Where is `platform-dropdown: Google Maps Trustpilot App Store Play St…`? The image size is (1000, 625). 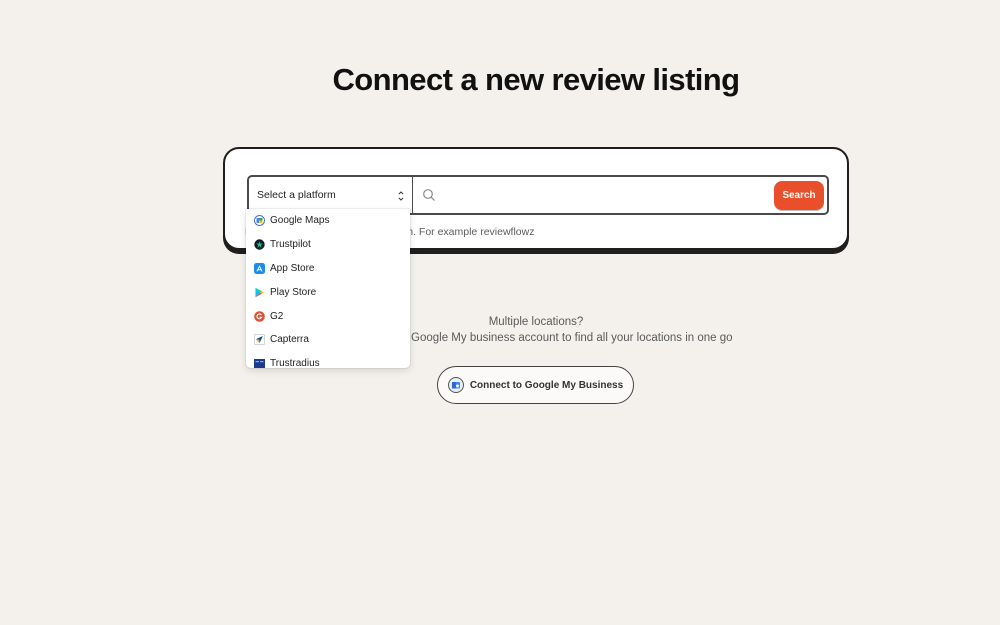
platform-dropdown: Google Maps Trustpilot App Store Play St… is located at coordinates (328, 288).